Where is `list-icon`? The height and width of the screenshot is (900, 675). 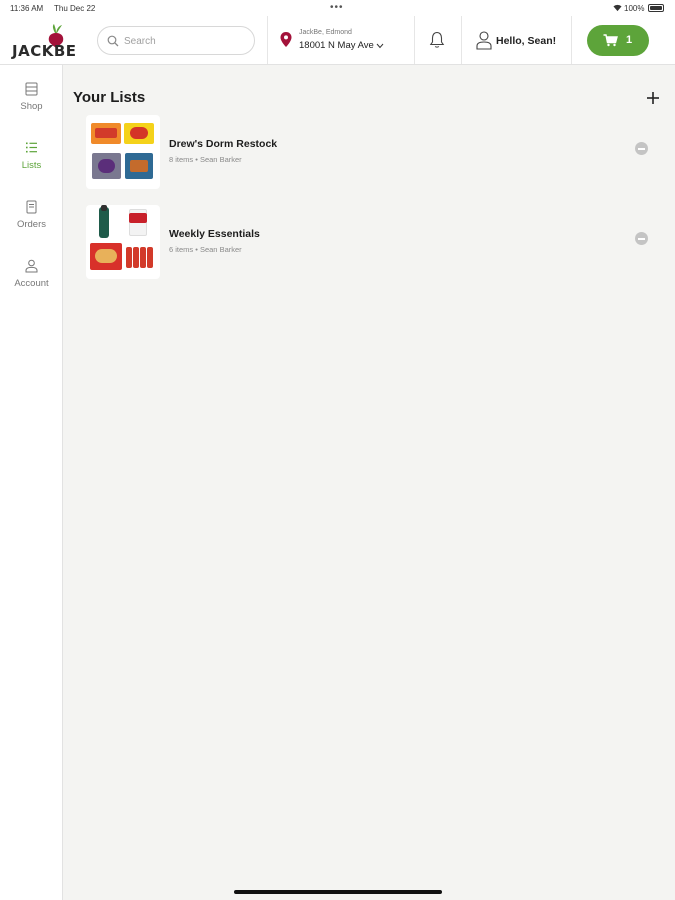 list-icon is located at coordinates (31, 147).